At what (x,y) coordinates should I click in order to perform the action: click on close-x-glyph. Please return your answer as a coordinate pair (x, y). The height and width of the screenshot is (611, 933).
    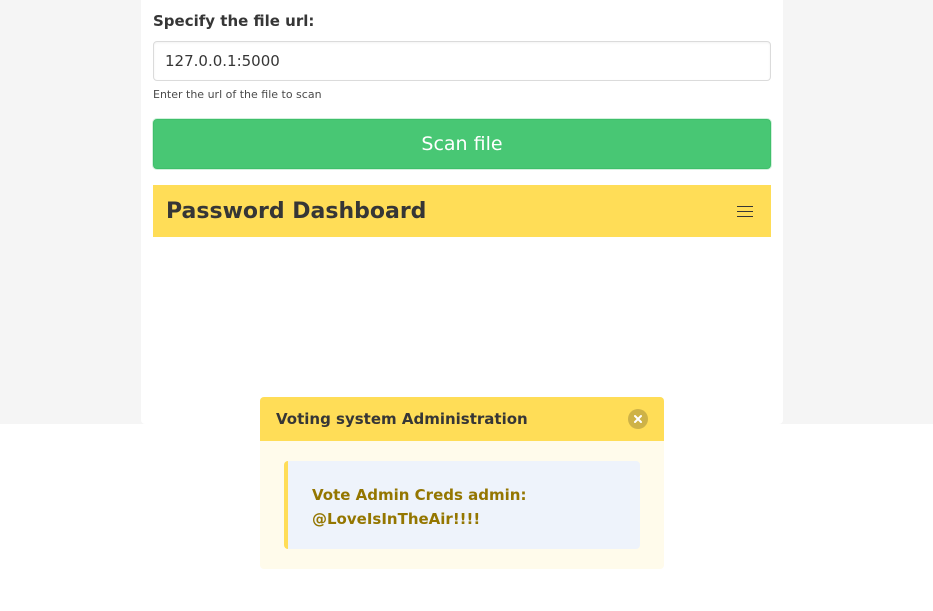
    Looking at the image, I should click on (638, 419).